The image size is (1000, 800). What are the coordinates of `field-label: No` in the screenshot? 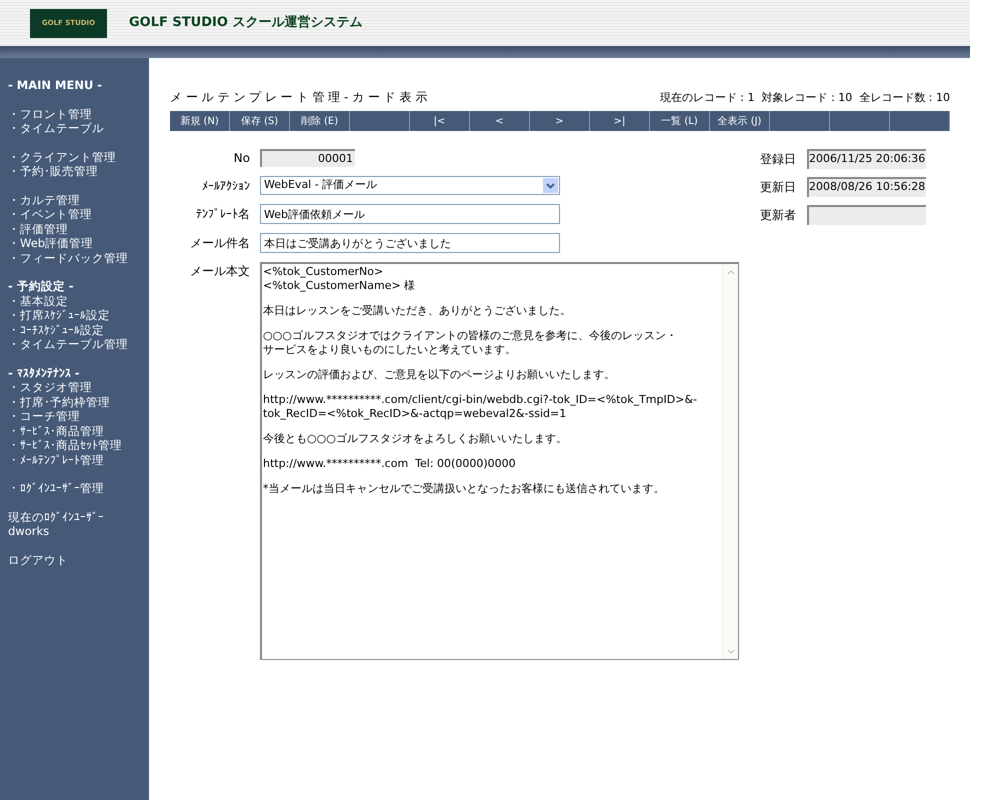 It's located at (241, 158).